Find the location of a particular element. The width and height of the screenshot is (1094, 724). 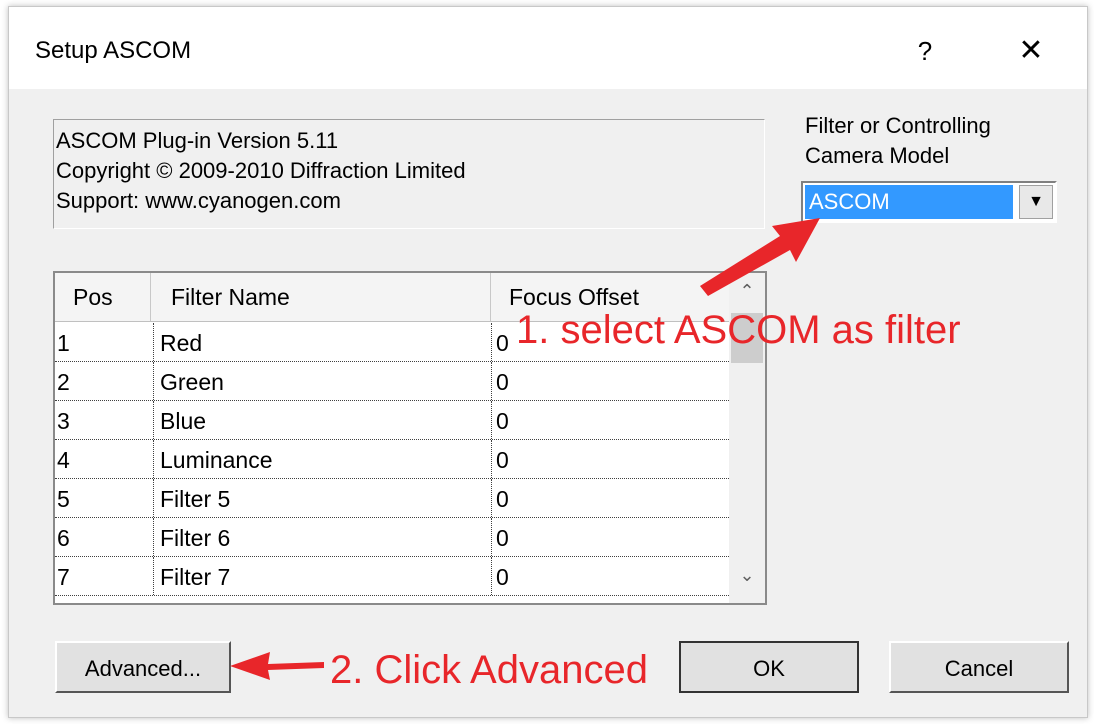

cell-pos: 7 is located at coordinates (63, 577).